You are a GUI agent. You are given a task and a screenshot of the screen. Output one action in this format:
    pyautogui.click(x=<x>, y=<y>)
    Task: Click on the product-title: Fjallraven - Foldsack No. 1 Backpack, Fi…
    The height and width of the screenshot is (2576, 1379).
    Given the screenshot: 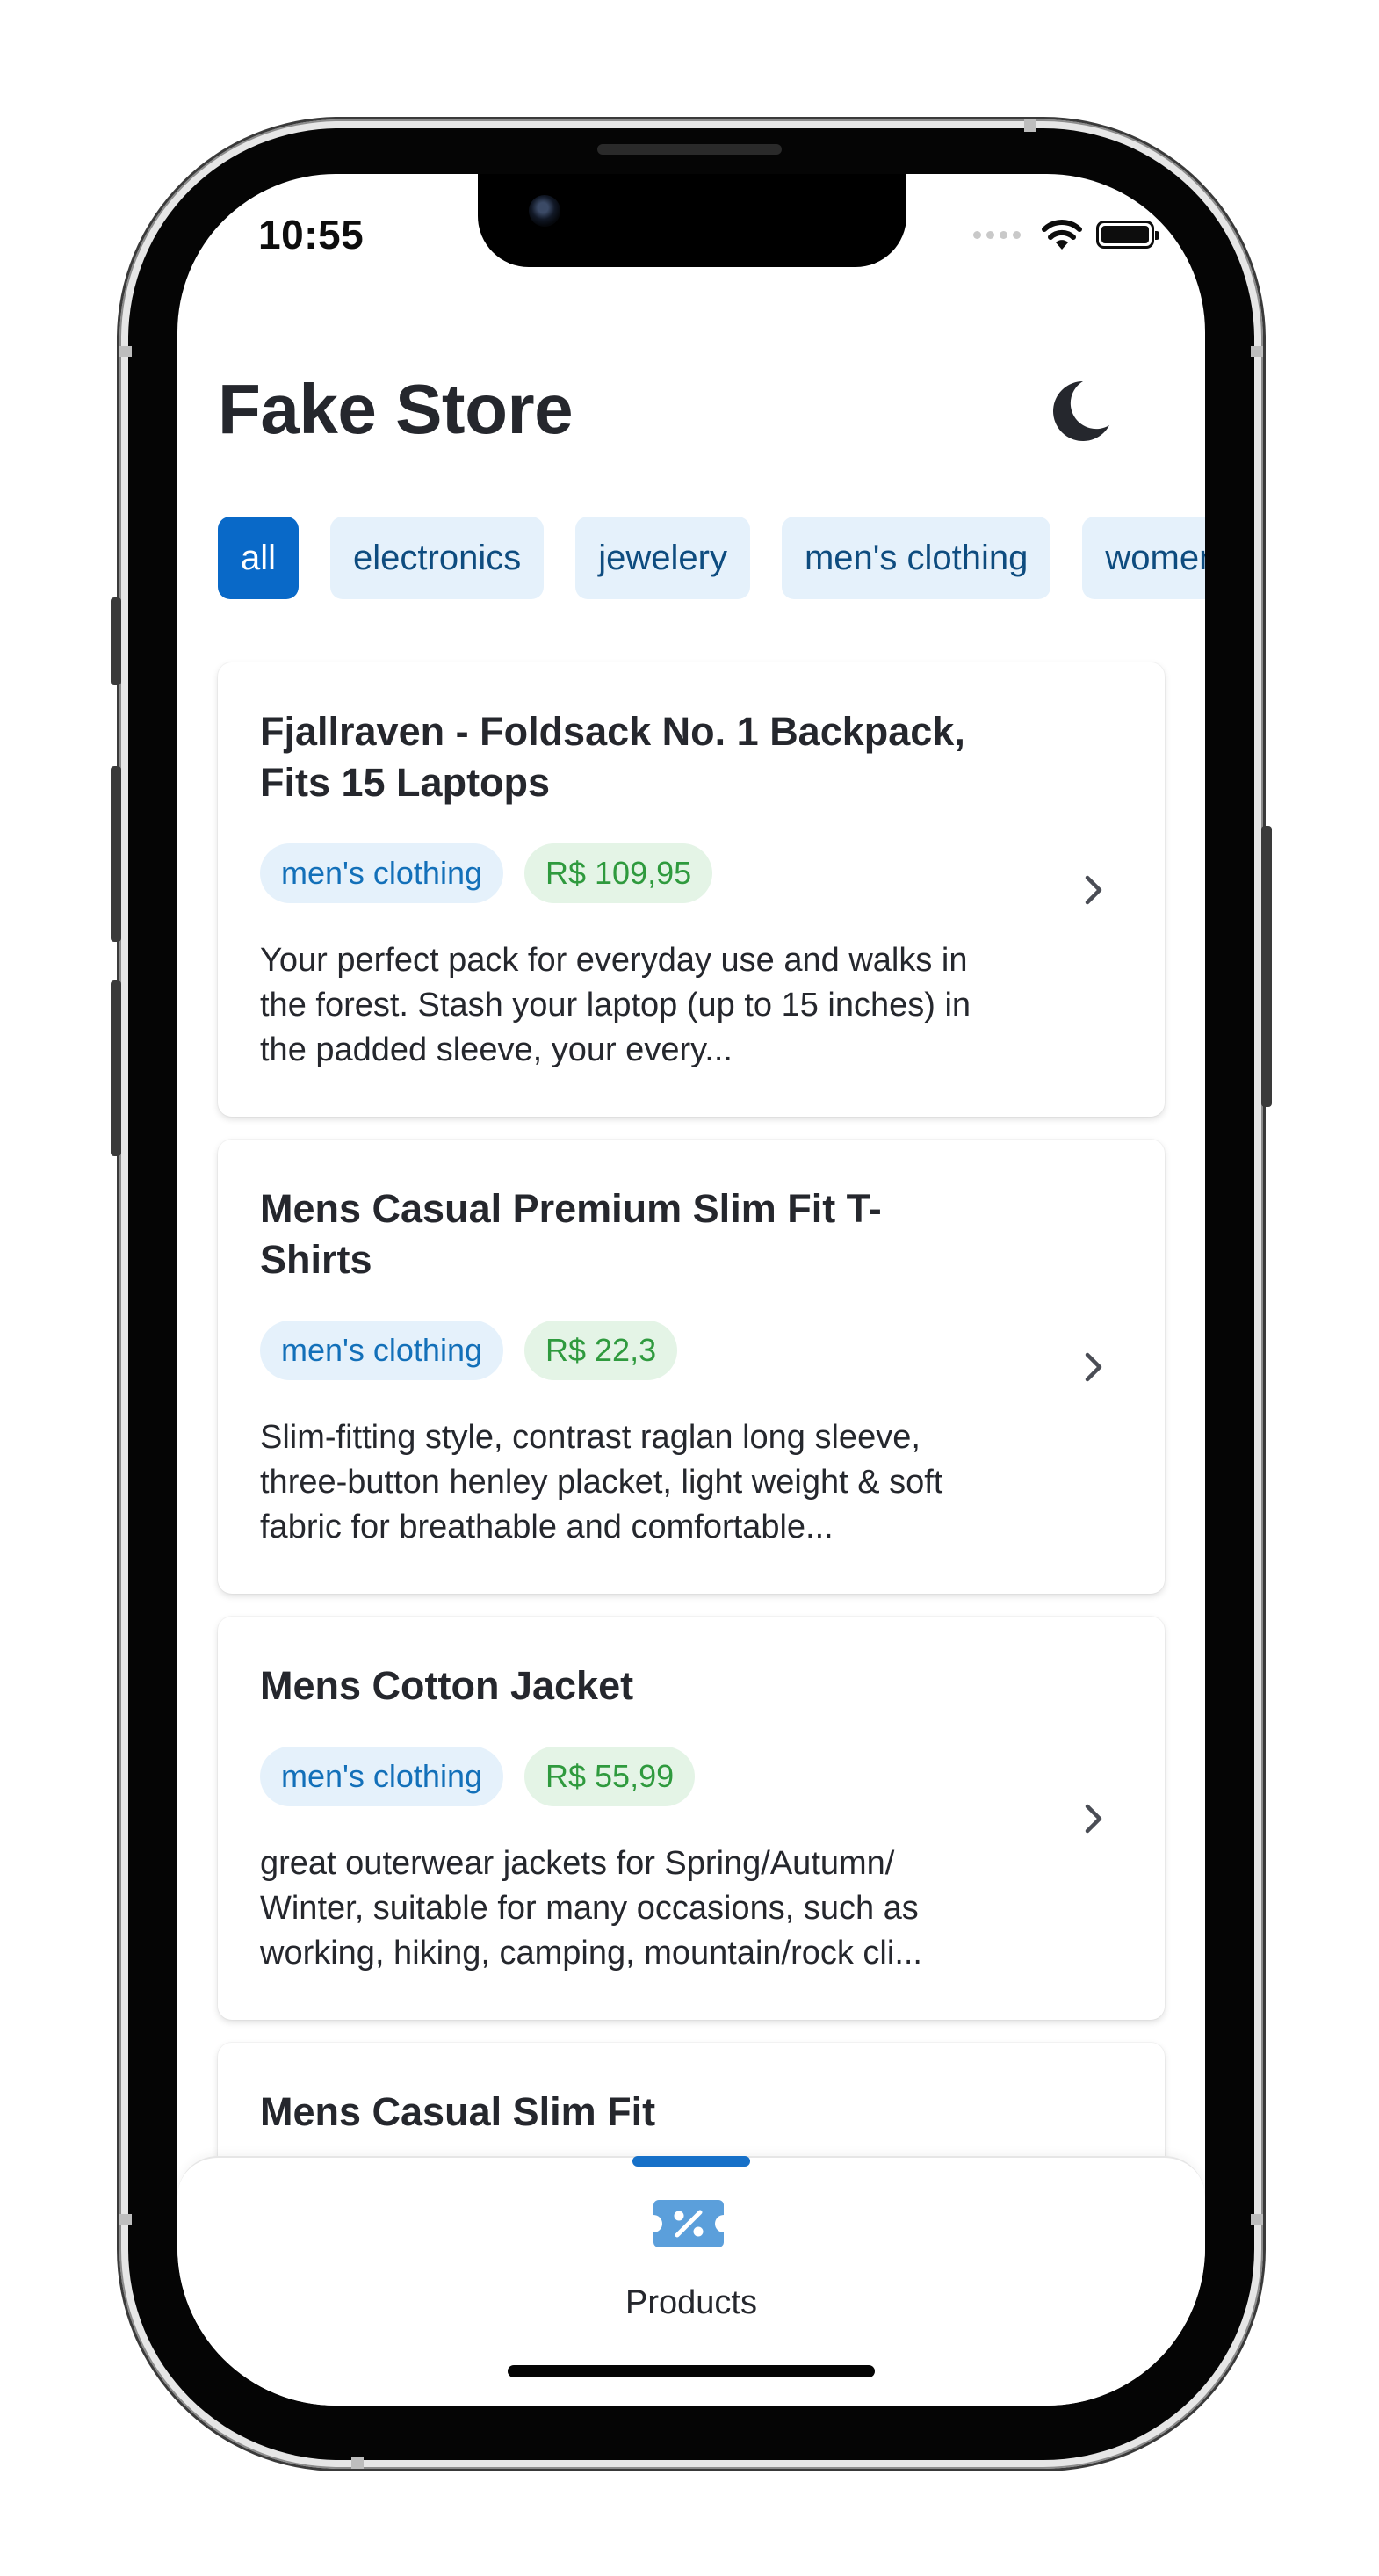 What is the action you would take?
    pyautogui.click(x=613, y=757)
    